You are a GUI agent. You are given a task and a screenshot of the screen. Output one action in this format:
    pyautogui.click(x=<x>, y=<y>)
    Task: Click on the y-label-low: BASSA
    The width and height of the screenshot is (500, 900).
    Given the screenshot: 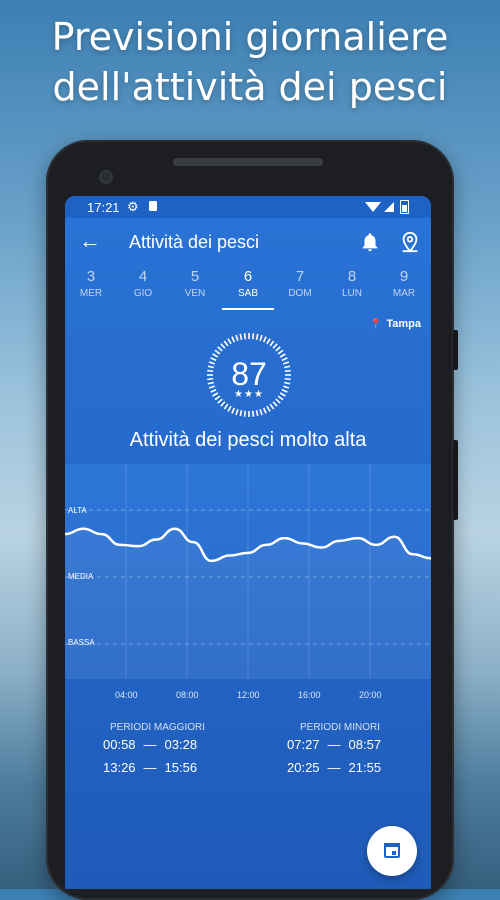 What is the action you would take?
    pyautogui.click(x=81, y=642)
    